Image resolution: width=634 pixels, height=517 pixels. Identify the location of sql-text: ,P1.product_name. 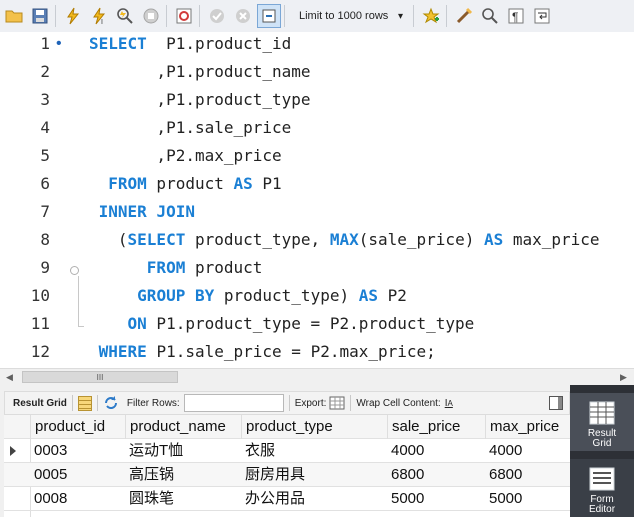
(200, 71).